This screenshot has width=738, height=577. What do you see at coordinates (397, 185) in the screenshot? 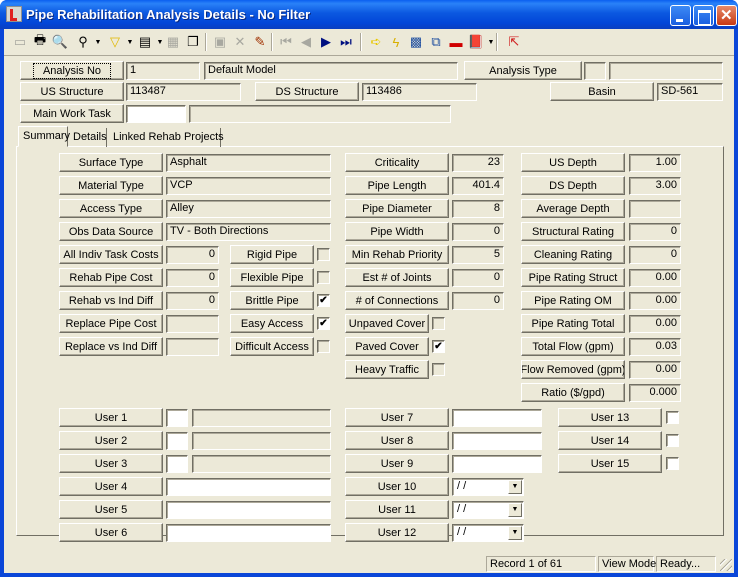
I see `pipe-length-button: Pipe Length` at bounding box center [397, 185].